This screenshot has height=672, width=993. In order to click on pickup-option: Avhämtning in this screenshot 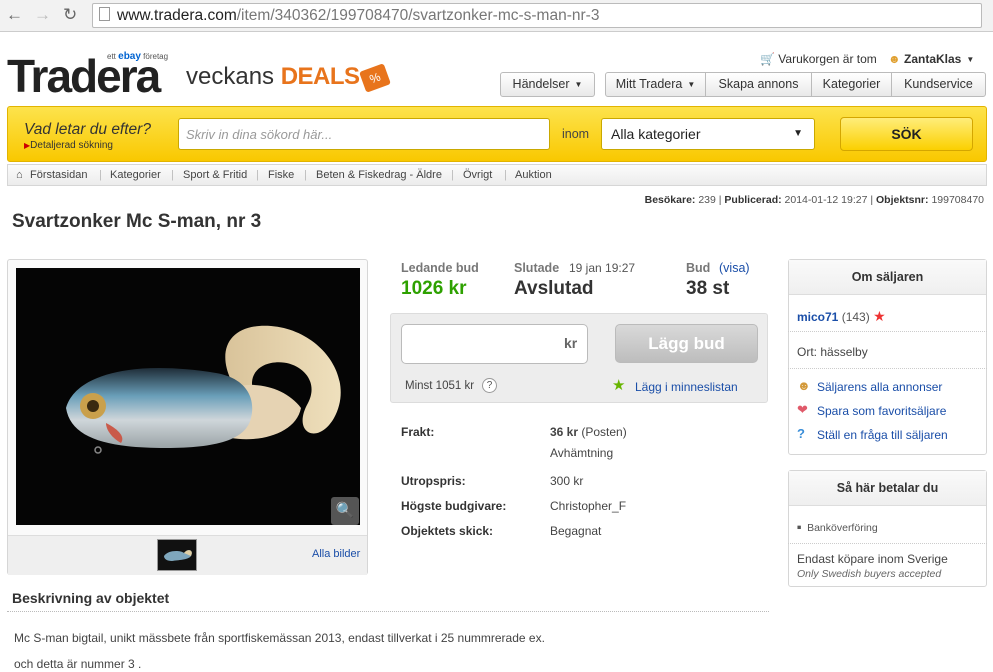, I will do `click(582, 453)`.